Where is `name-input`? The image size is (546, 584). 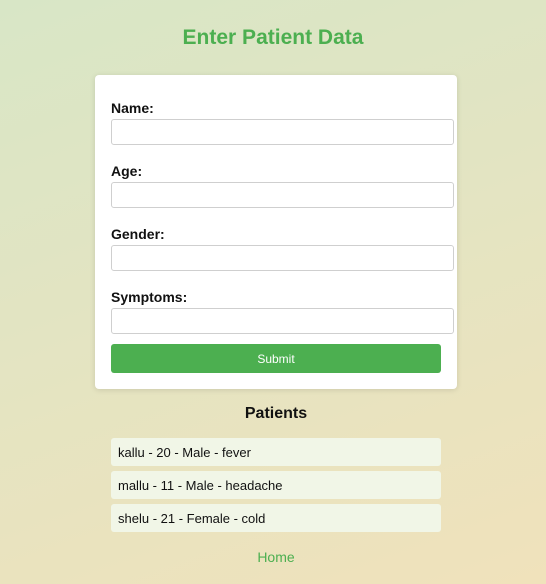 name-input is located at coordinates (282, 132).